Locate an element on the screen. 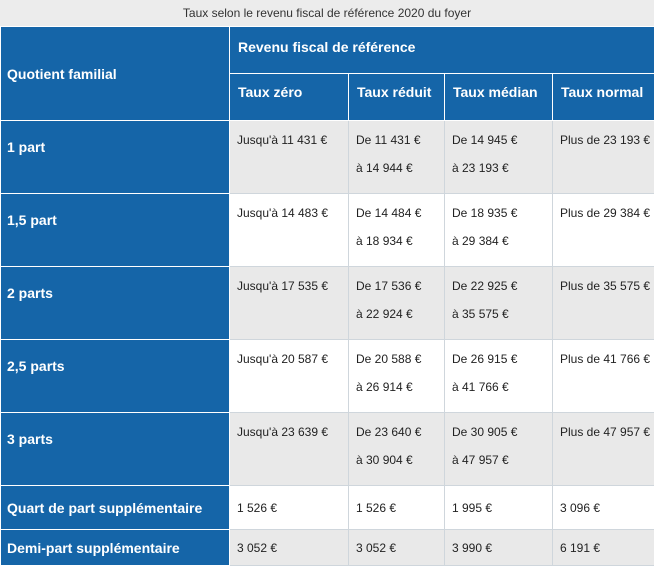 Image resolution: width=654 pixels, height=566 pixels. cell-taux-normal: Plus de 29 384 € is located at coordinates (602, 230).